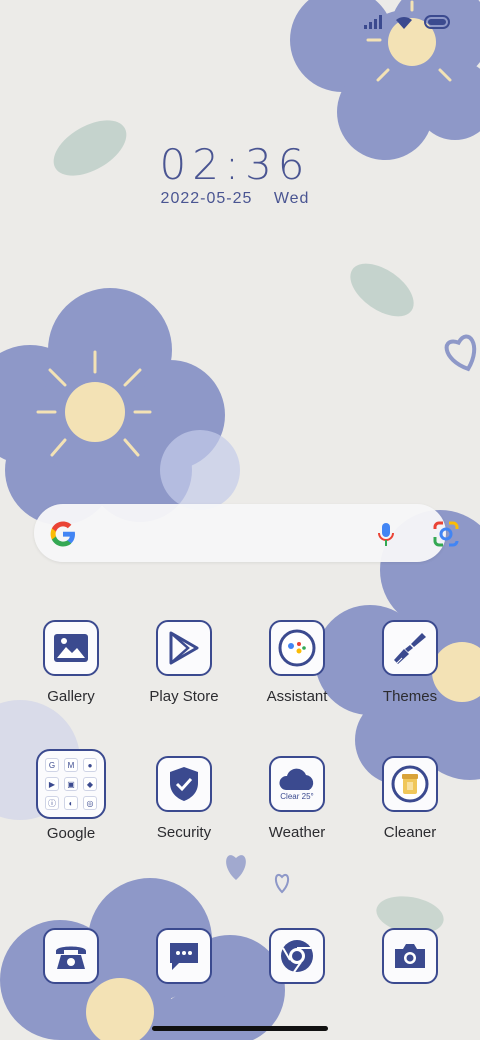  I want to click on dock-phone, so click(71, 956).